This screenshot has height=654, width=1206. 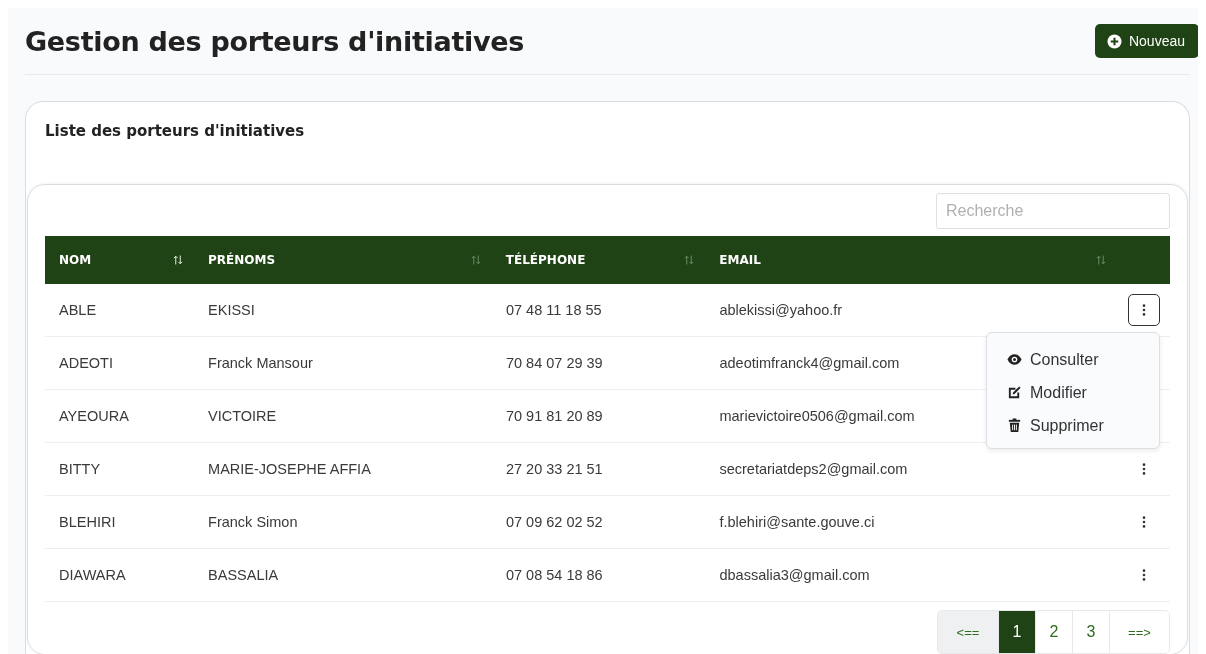 I want to click on table-cell: VICTOIRE, so click(x=242, y=416).